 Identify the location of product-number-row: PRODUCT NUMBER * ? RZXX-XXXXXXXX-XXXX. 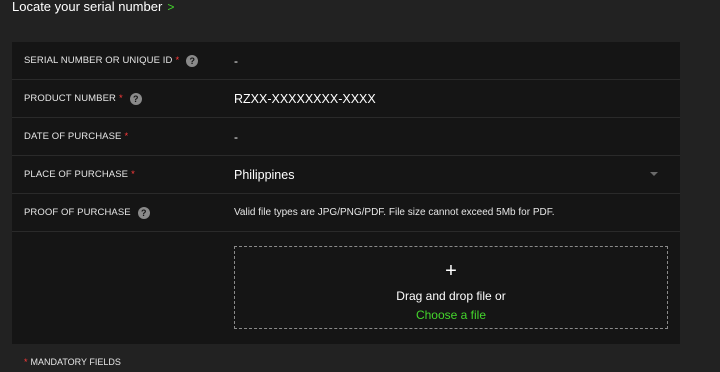
(346, 99).